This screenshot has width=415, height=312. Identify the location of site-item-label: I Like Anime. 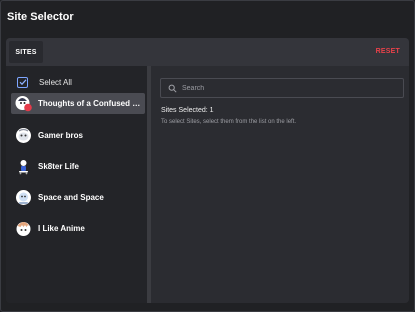
(61, 228).